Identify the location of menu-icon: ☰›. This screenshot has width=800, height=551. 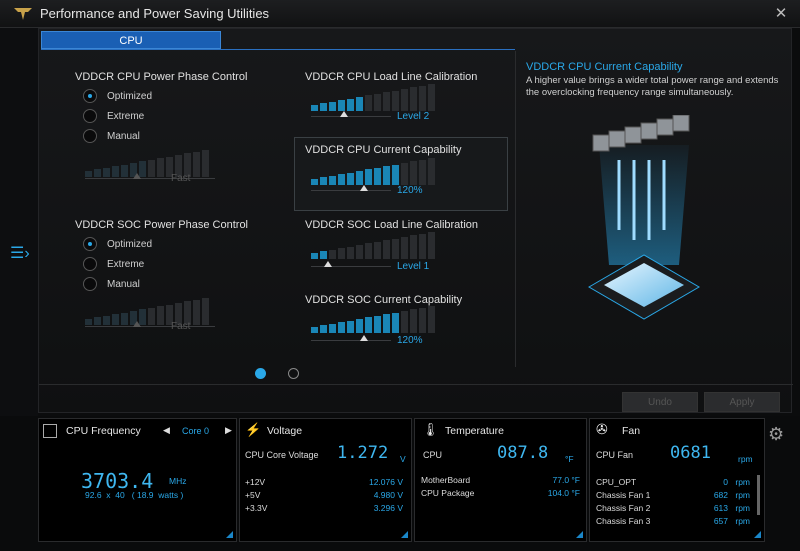
(20, 253).